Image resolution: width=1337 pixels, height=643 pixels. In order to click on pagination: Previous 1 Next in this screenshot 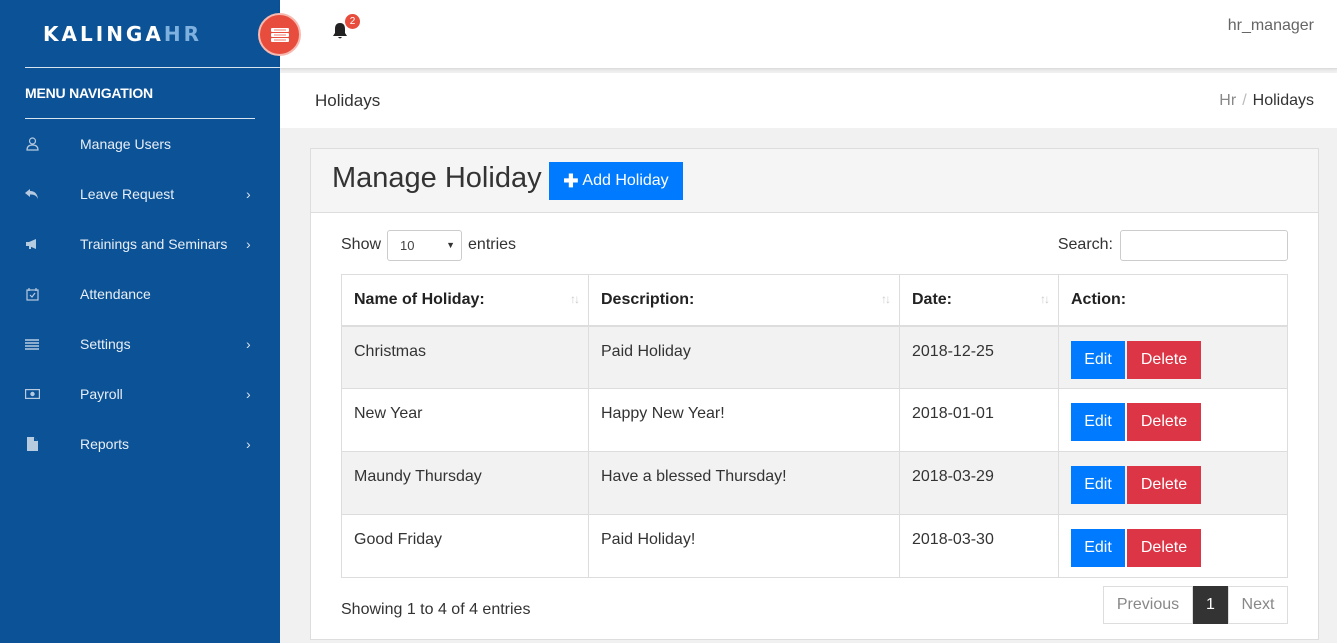, I will do `click(1195, 605)`.